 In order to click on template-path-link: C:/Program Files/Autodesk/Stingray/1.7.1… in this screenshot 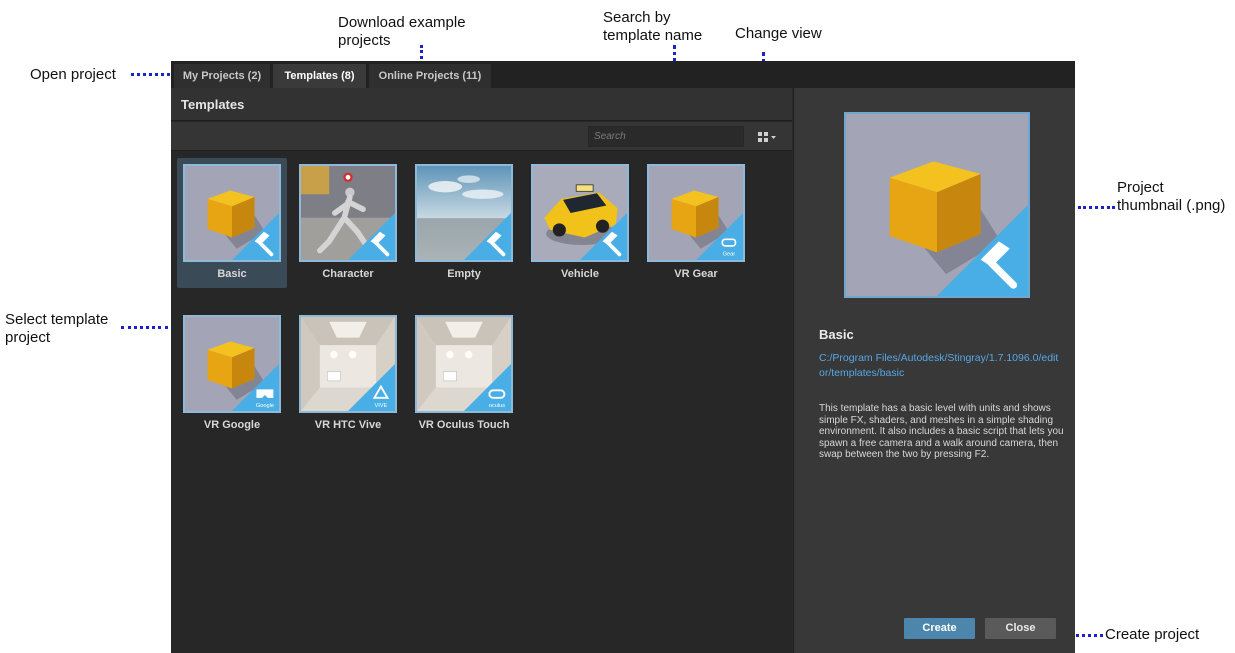, I will do `click(939, 366)`.